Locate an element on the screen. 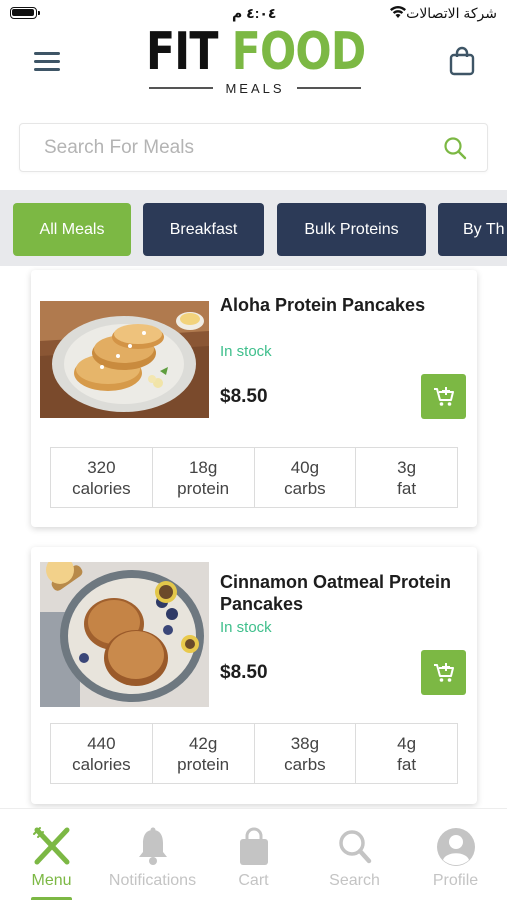 This screenshot has height=900, width=507. nutrition-fat: 3g fat is located at coordinates (407, 477).